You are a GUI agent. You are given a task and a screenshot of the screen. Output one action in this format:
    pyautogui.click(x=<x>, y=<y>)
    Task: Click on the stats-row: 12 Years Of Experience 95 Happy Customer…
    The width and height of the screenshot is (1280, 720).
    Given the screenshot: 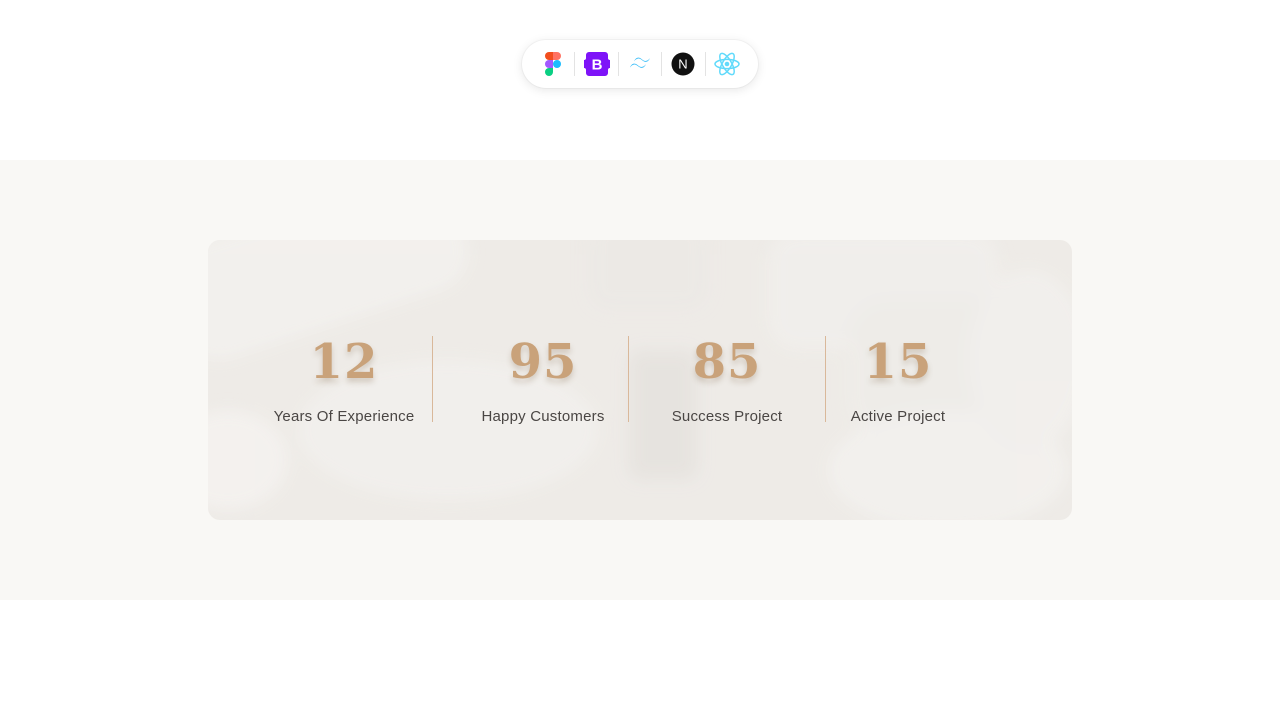 What is the action you would take?
    pyautogui.click(x=640, y=379)
    